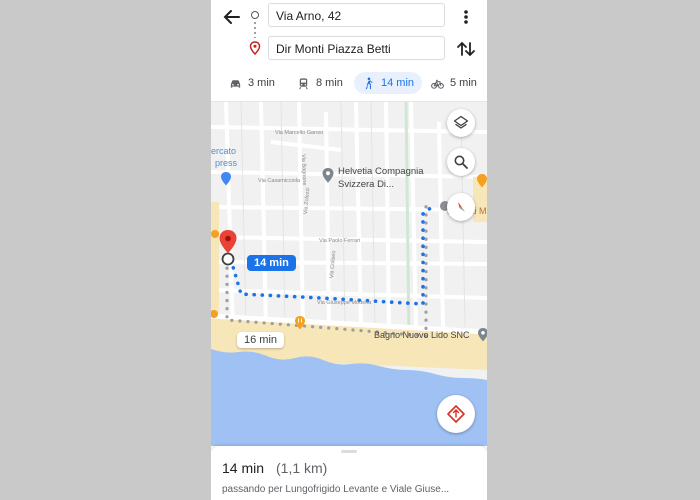 Image resolution: width=700 pixels, height=500 pixels. I want to click on mode-bike-tab: 5 min, so click(454, 83).